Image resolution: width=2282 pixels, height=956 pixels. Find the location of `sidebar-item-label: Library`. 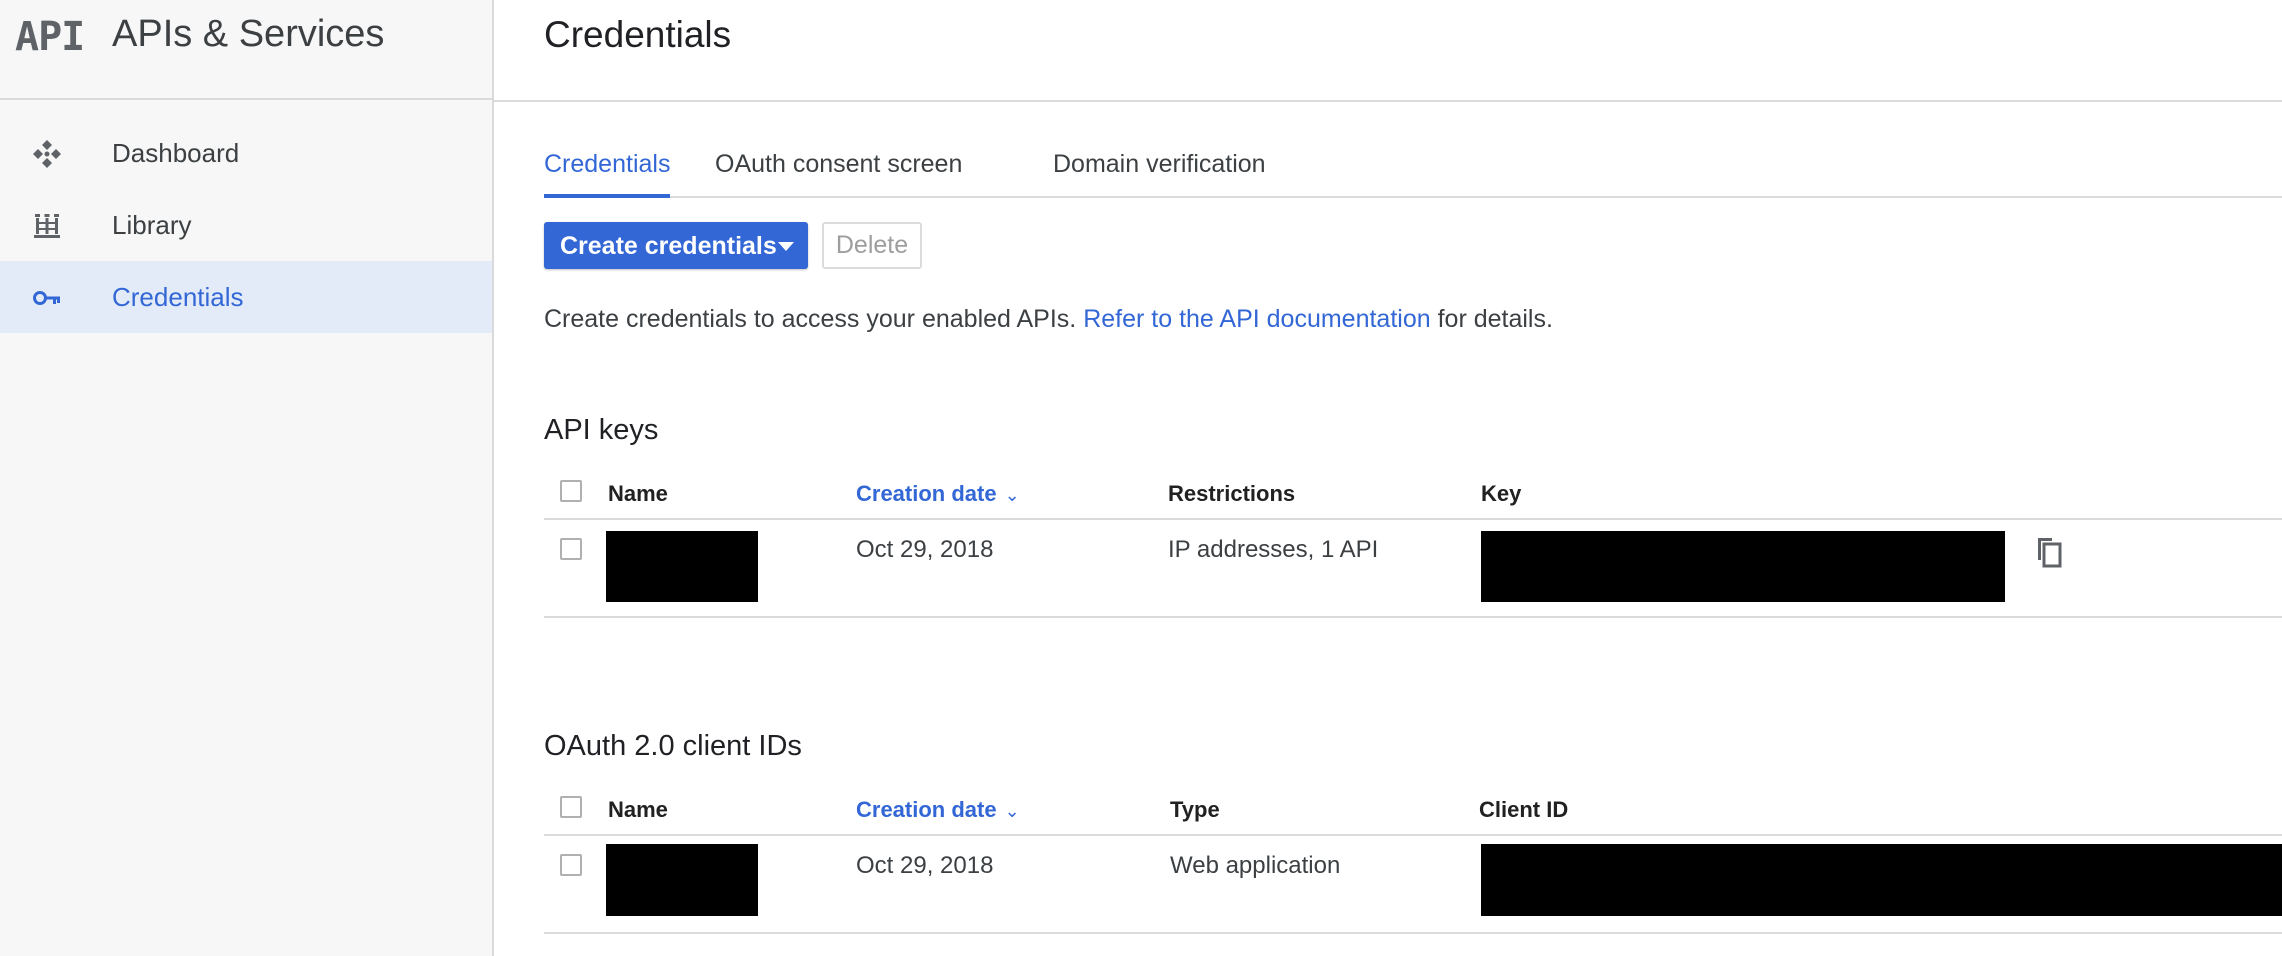

sidebar-item-label: Library is located at coordinates (152, 224).